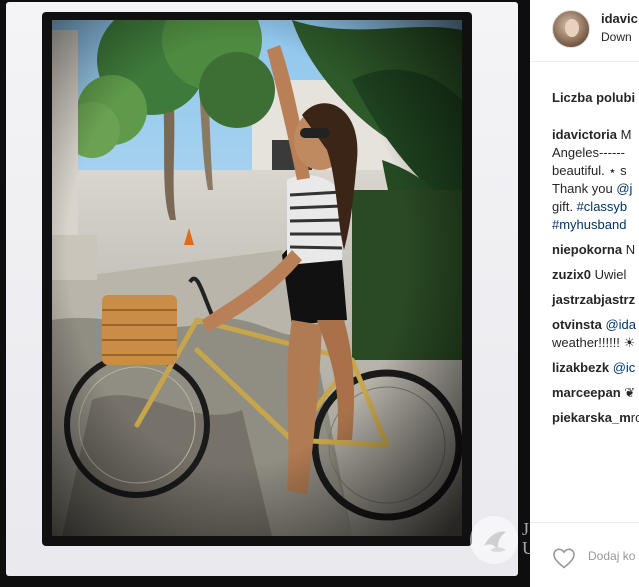 Image resolution: width=639 pixels, height=587 pixels. What do you see at coordinates (624, 134) in the screenshot?
I see `comment-text: M` at bounding box center [624, 134].